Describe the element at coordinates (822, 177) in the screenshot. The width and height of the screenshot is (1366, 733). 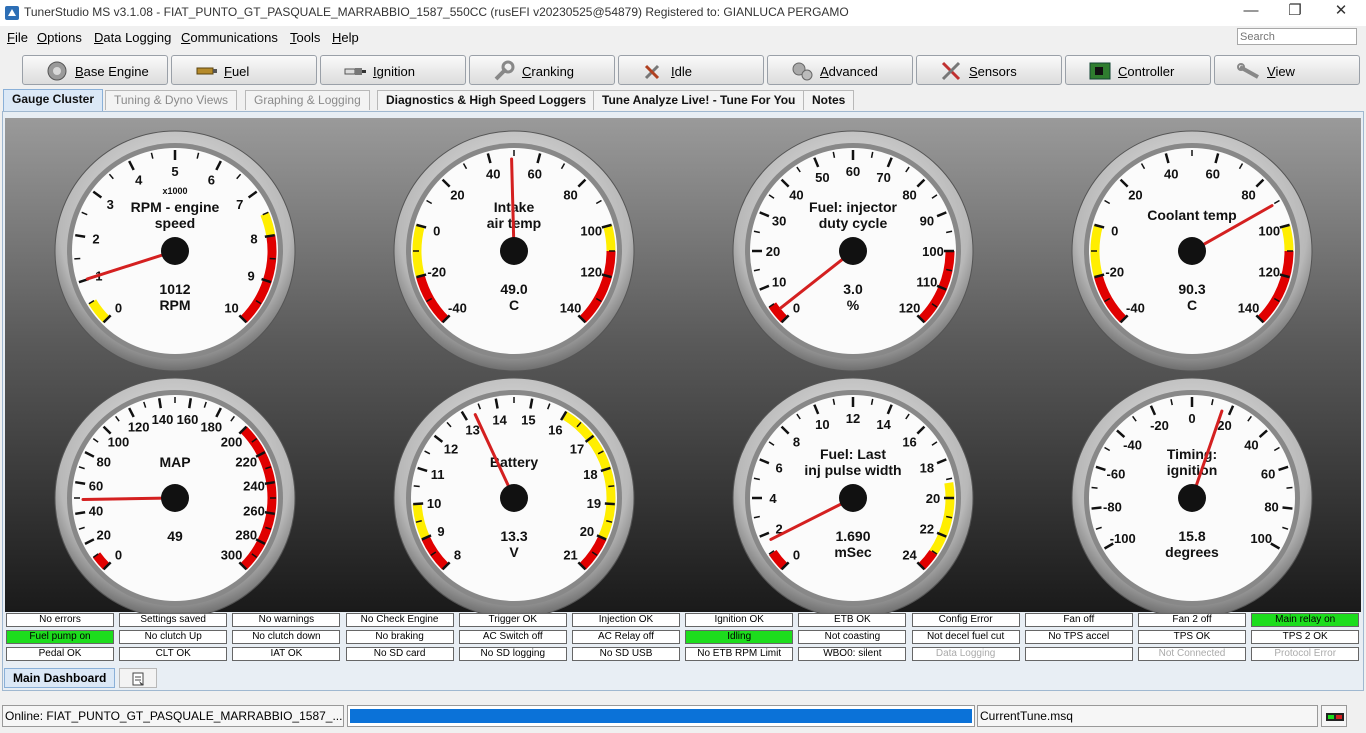
I see `gauge-tick-label: 50` at that location.